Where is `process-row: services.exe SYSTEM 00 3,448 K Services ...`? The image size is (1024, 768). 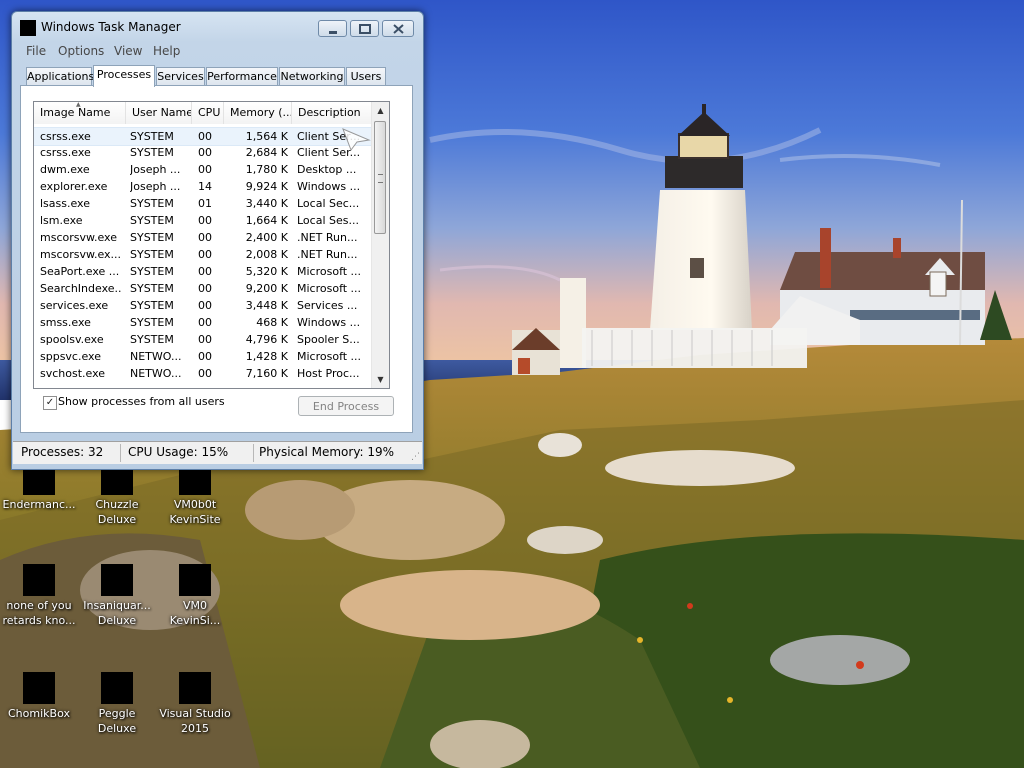
process-row: services.exe SYSTEM 00 3,448 K Services ... is located at coordinates (203, 305).